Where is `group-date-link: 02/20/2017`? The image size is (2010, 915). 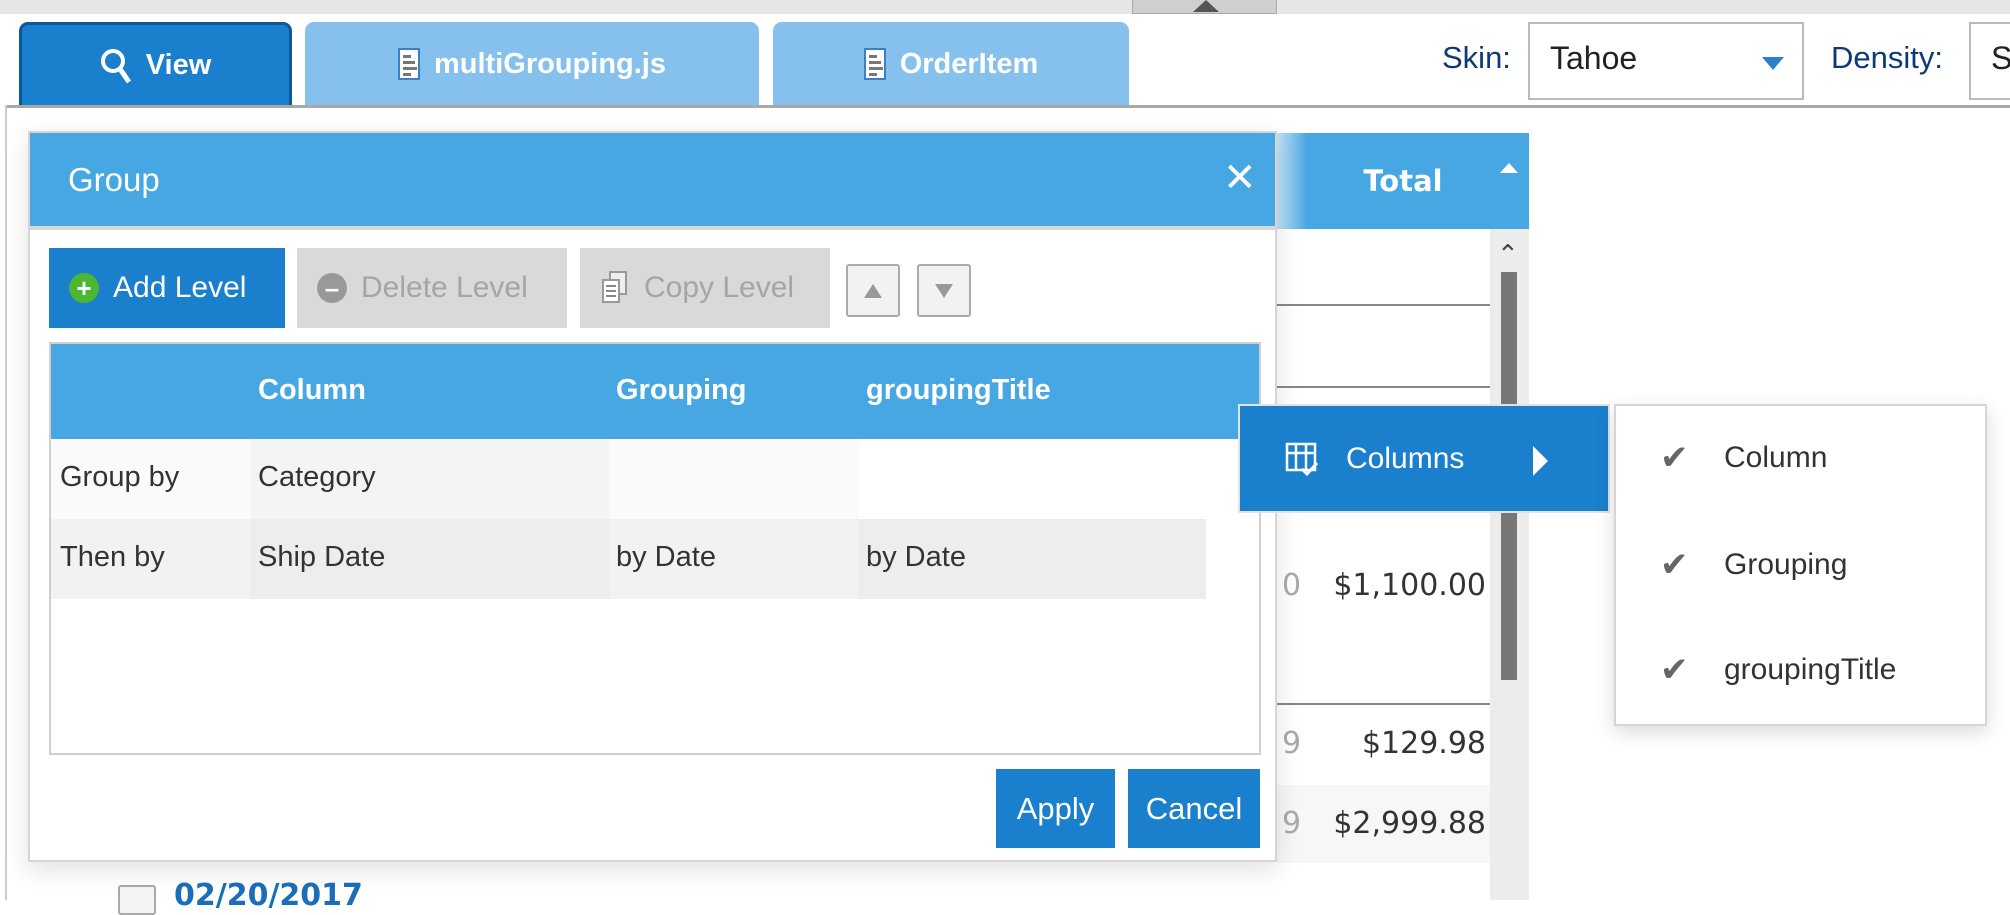 group-date-link: 02/20/2017 is located at coordinates (268, 895).